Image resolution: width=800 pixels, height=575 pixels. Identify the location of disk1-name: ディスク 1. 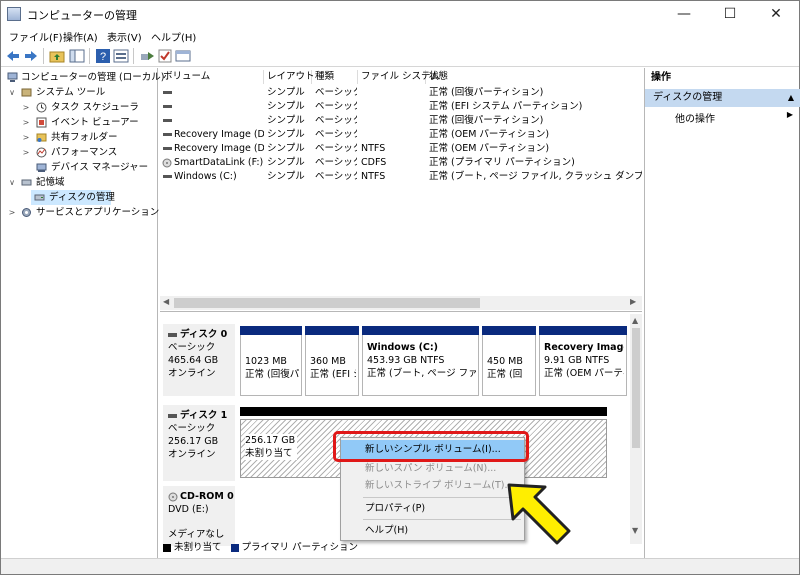
(204, 415).